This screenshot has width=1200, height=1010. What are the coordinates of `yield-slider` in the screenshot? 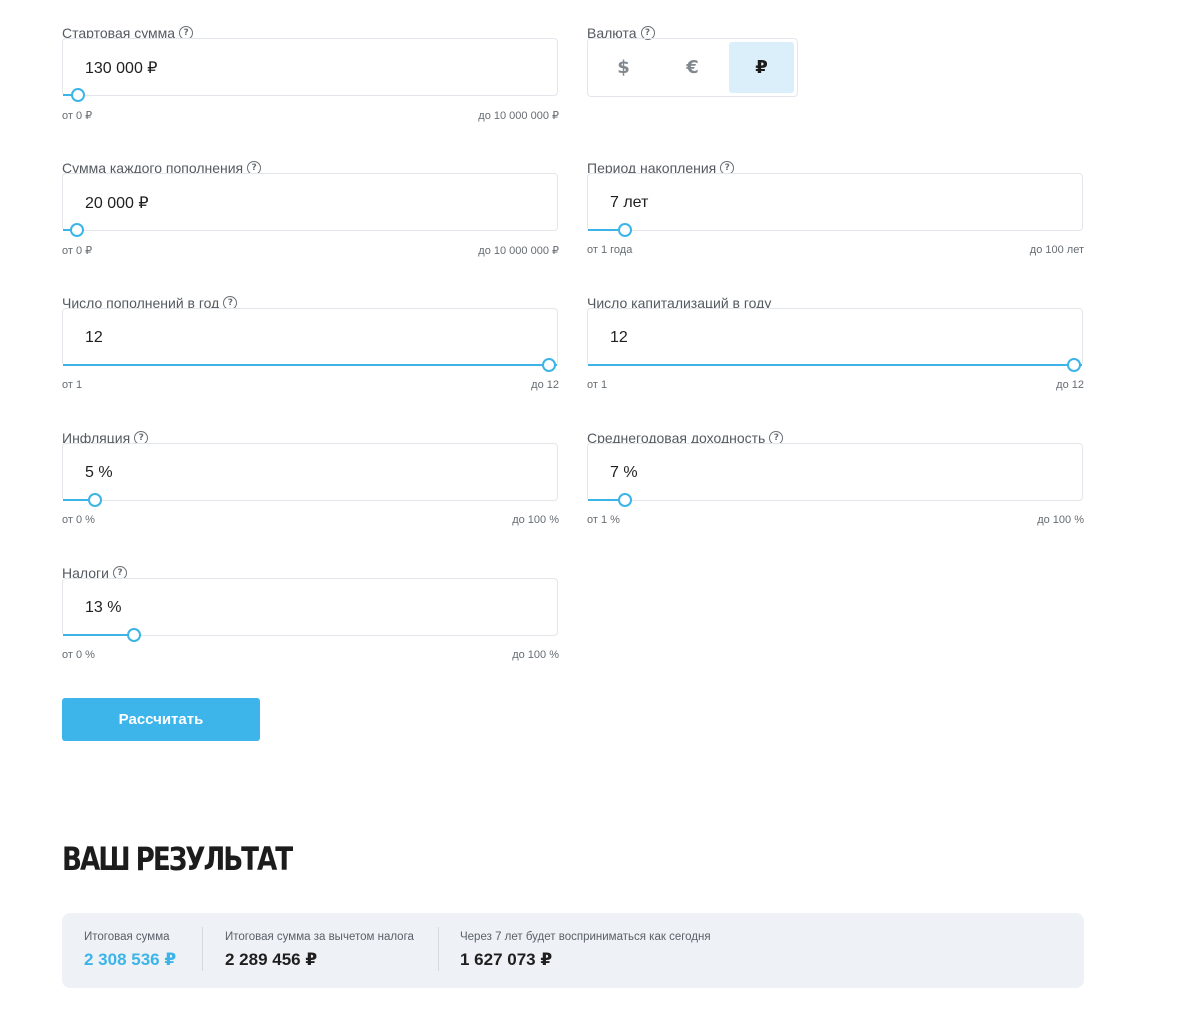 It's located at (835, 500).